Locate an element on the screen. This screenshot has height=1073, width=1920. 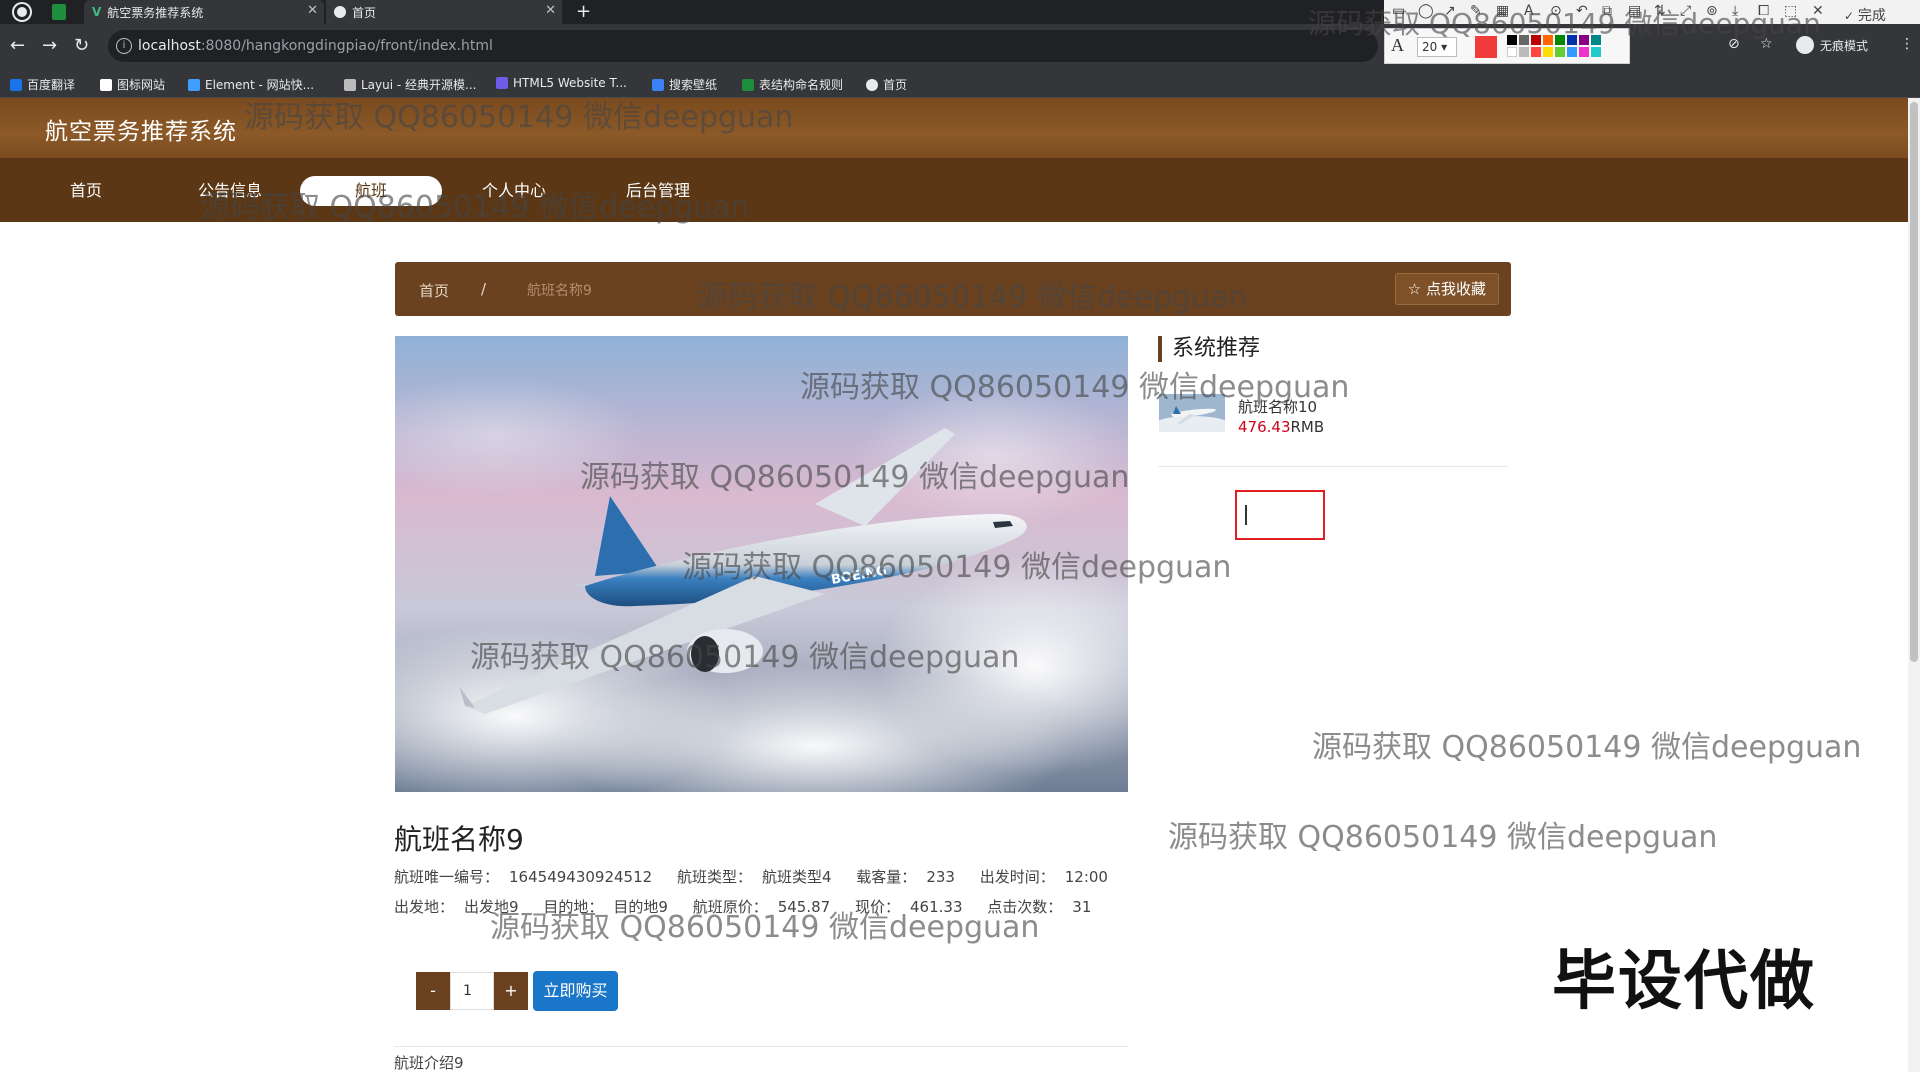
field-value: 233 is located at coordinates (940, 877).